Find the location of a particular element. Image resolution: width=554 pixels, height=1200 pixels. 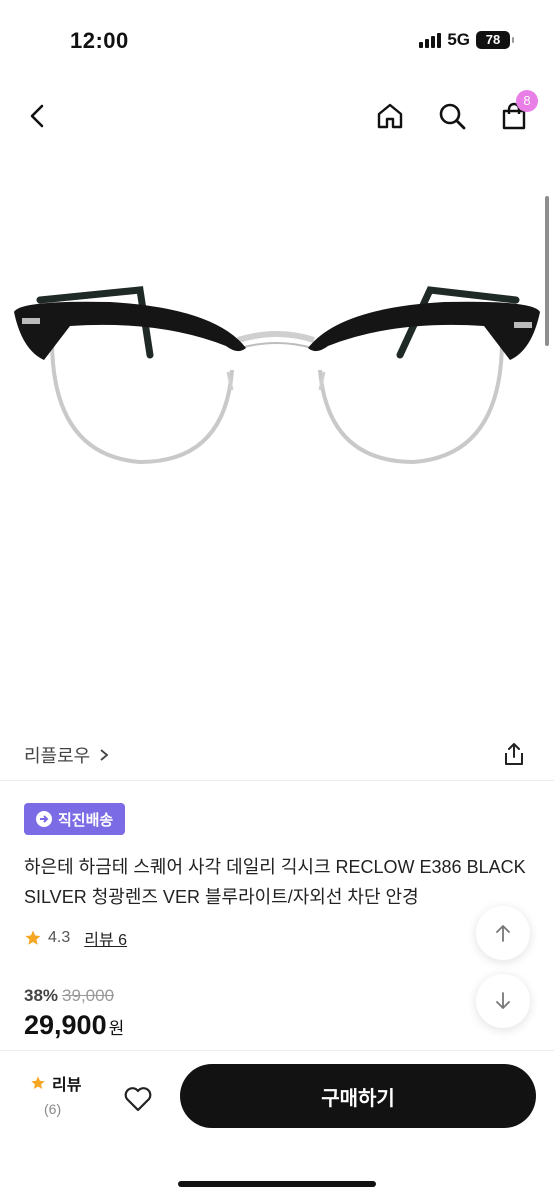

home-indicator is located at coordinates (277, 1184).